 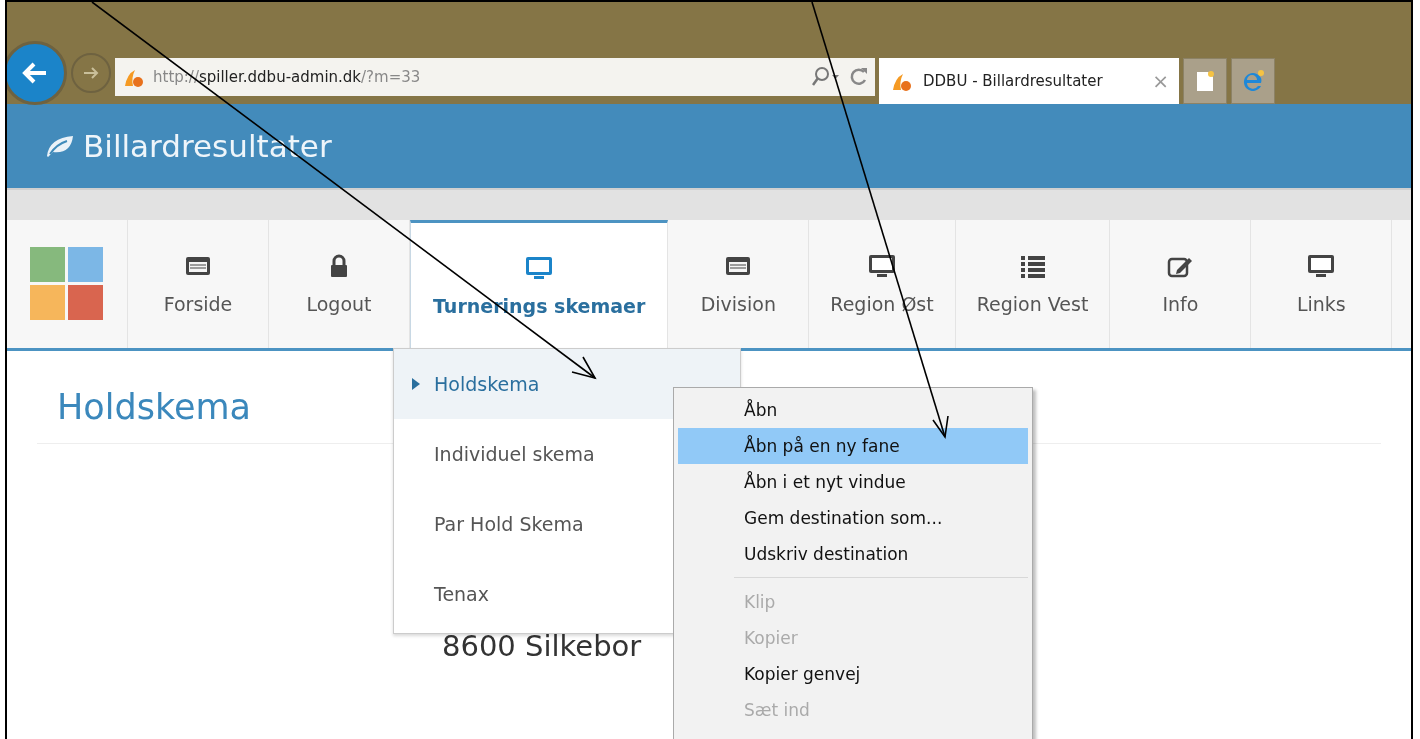 I want to click on page-heading: Holdskema, so click(x=154, y=407).